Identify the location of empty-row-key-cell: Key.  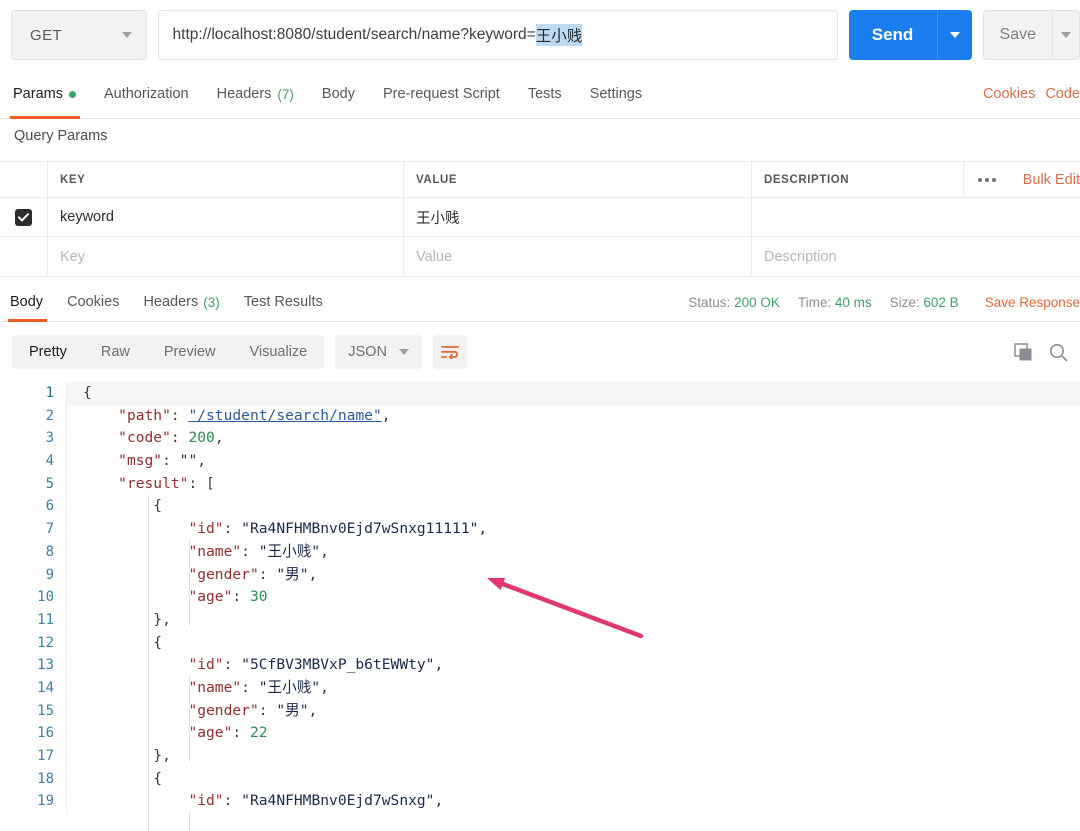
(226, 256).